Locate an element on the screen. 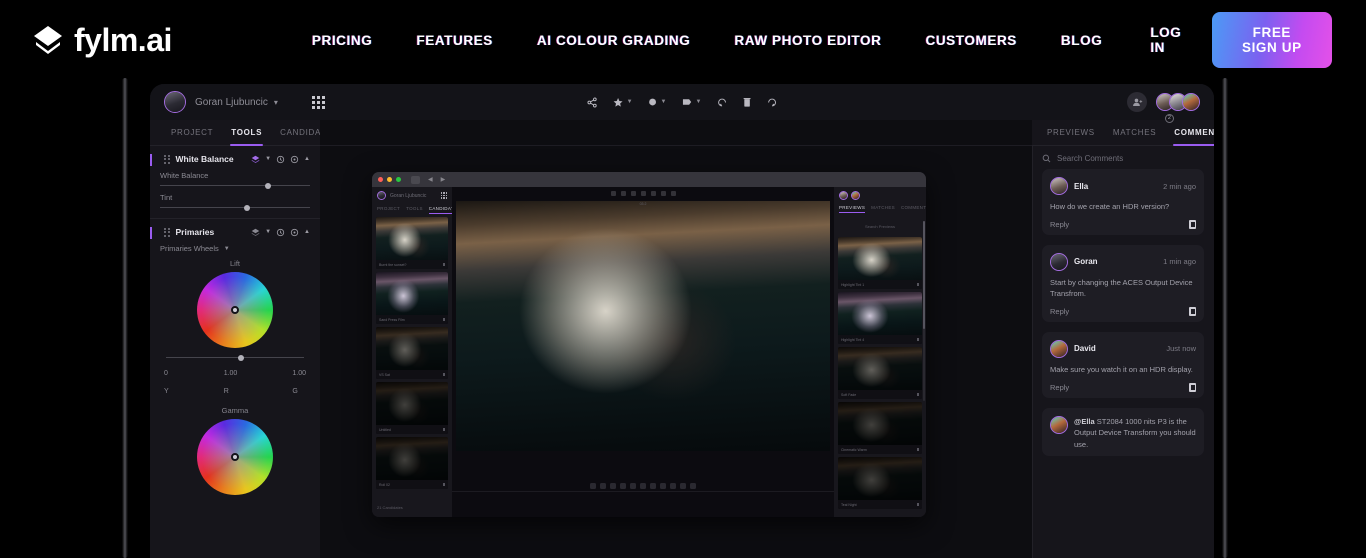 The image size is (1366, 558). scrollbar-track is located at coordinates (924, 311).